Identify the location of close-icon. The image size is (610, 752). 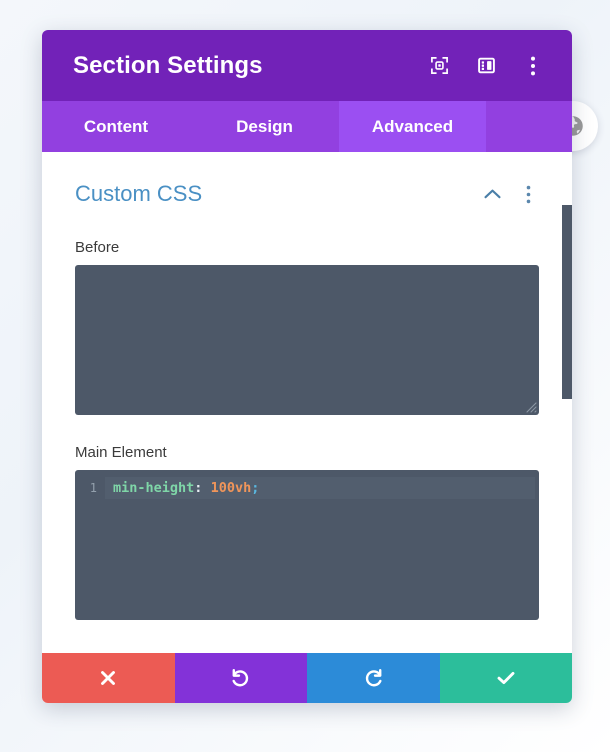
(108, 678).